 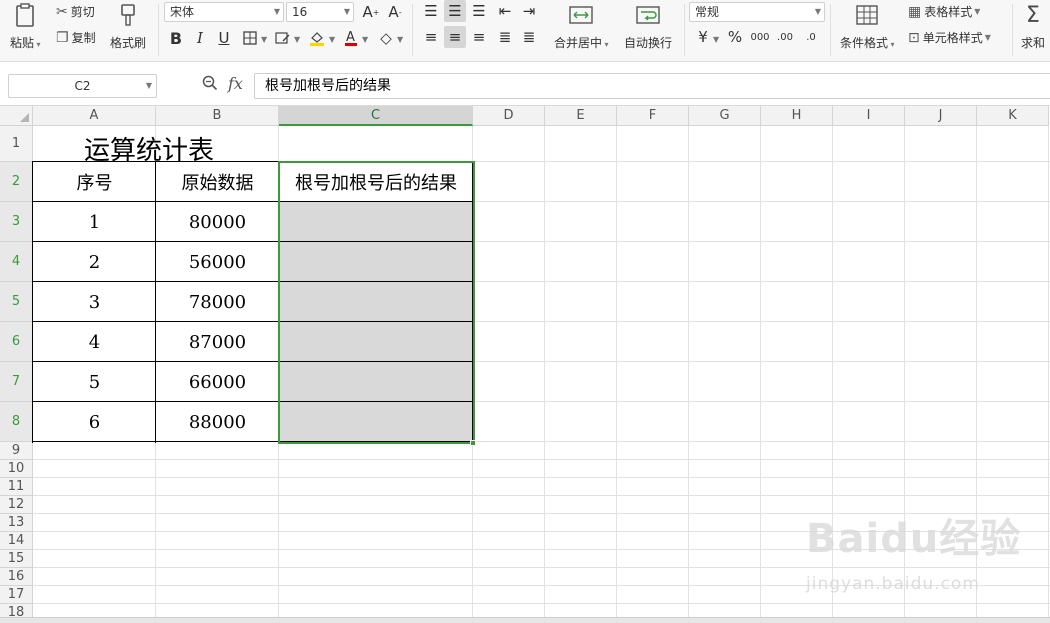 What do you see at coordinates (867, 26) in the screenshot?
I see `conditional-format-button: 条件格式 ▾` at bounding box center [867, 26].